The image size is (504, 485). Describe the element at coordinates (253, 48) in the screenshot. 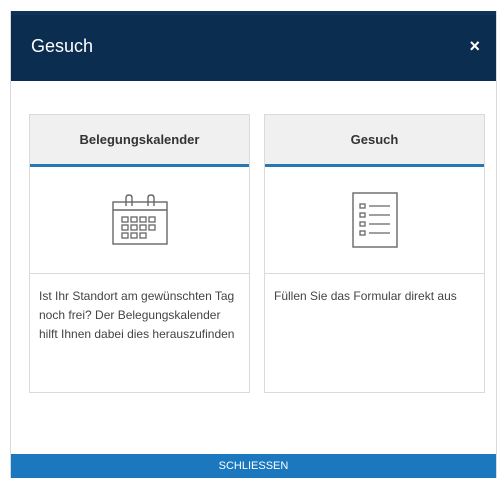

I see `modal-header: Gesuch ×` at that location.